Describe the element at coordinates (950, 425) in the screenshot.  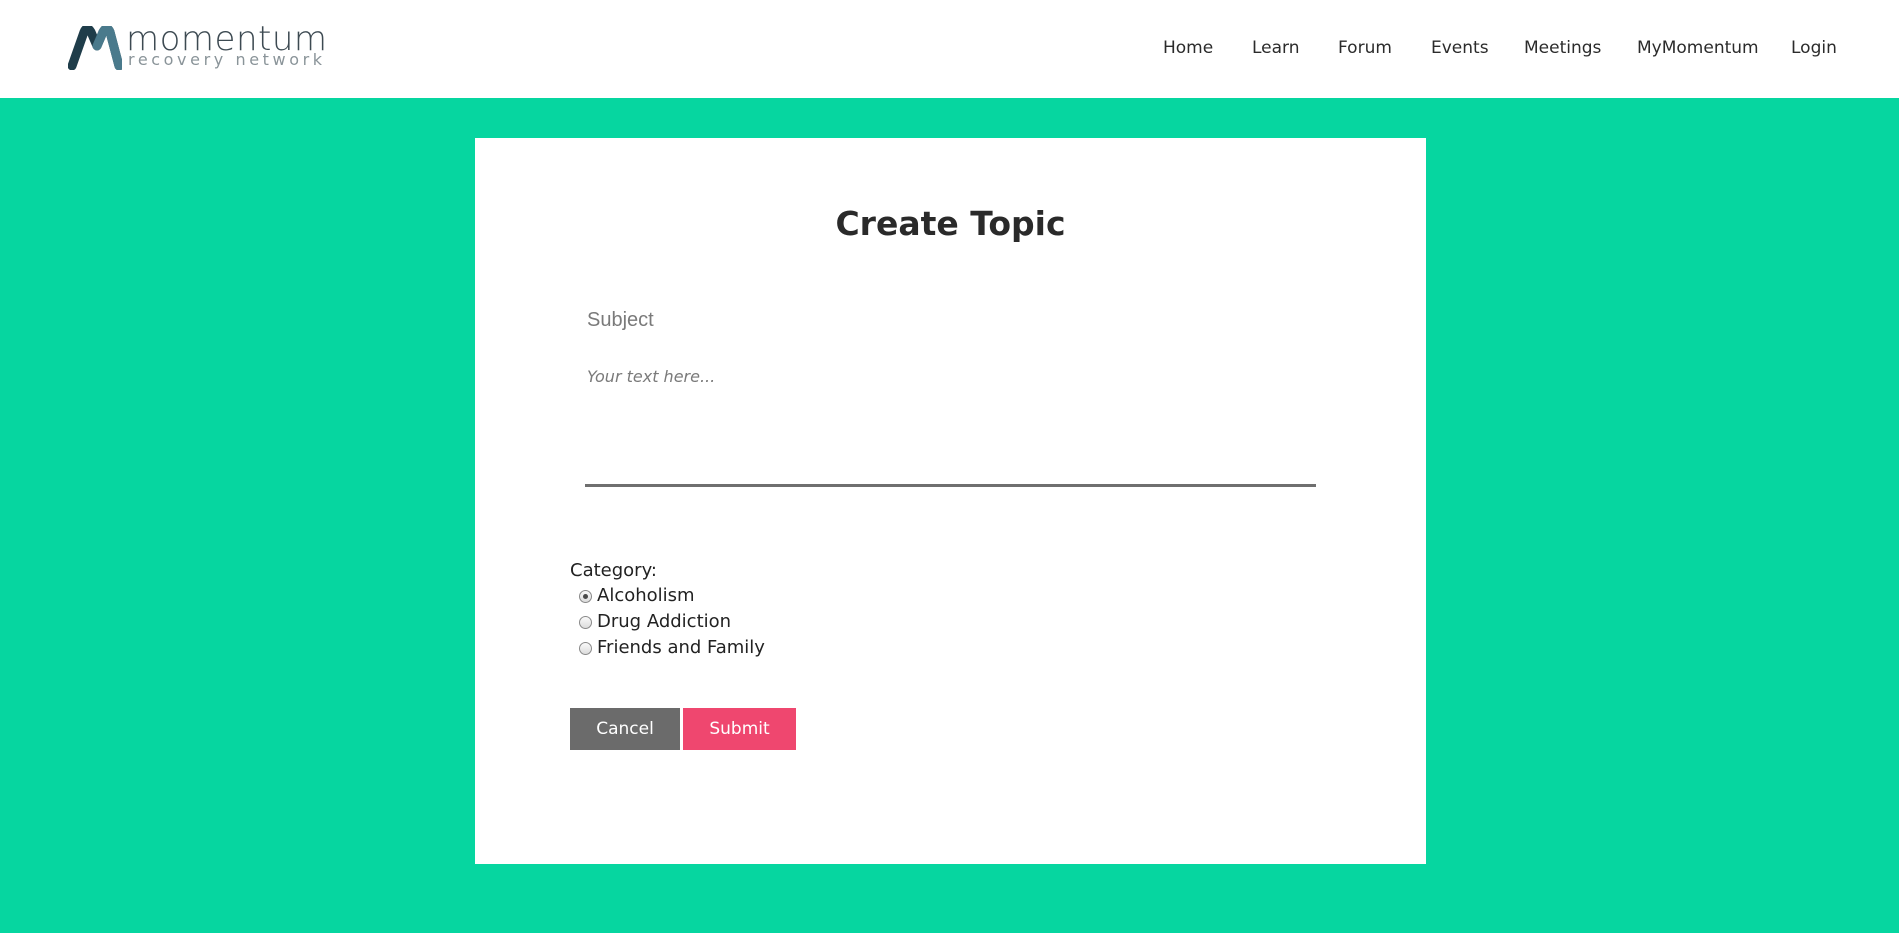
I see `body-textarea` at that location.